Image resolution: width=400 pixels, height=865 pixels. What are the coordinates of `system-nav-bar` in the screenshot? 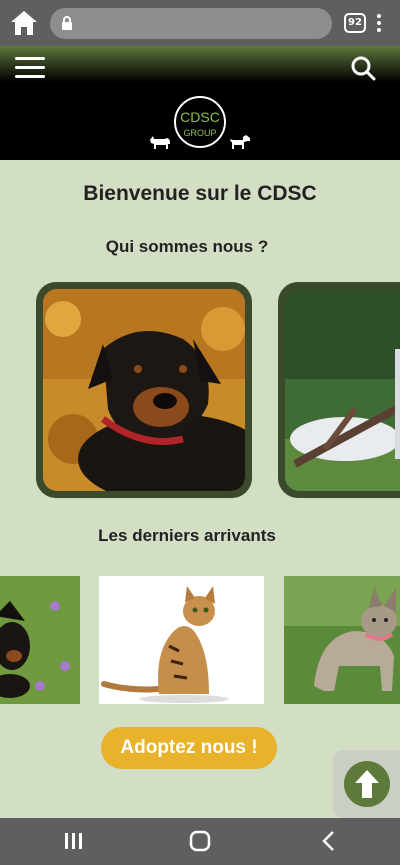 It's located at (200, 841).